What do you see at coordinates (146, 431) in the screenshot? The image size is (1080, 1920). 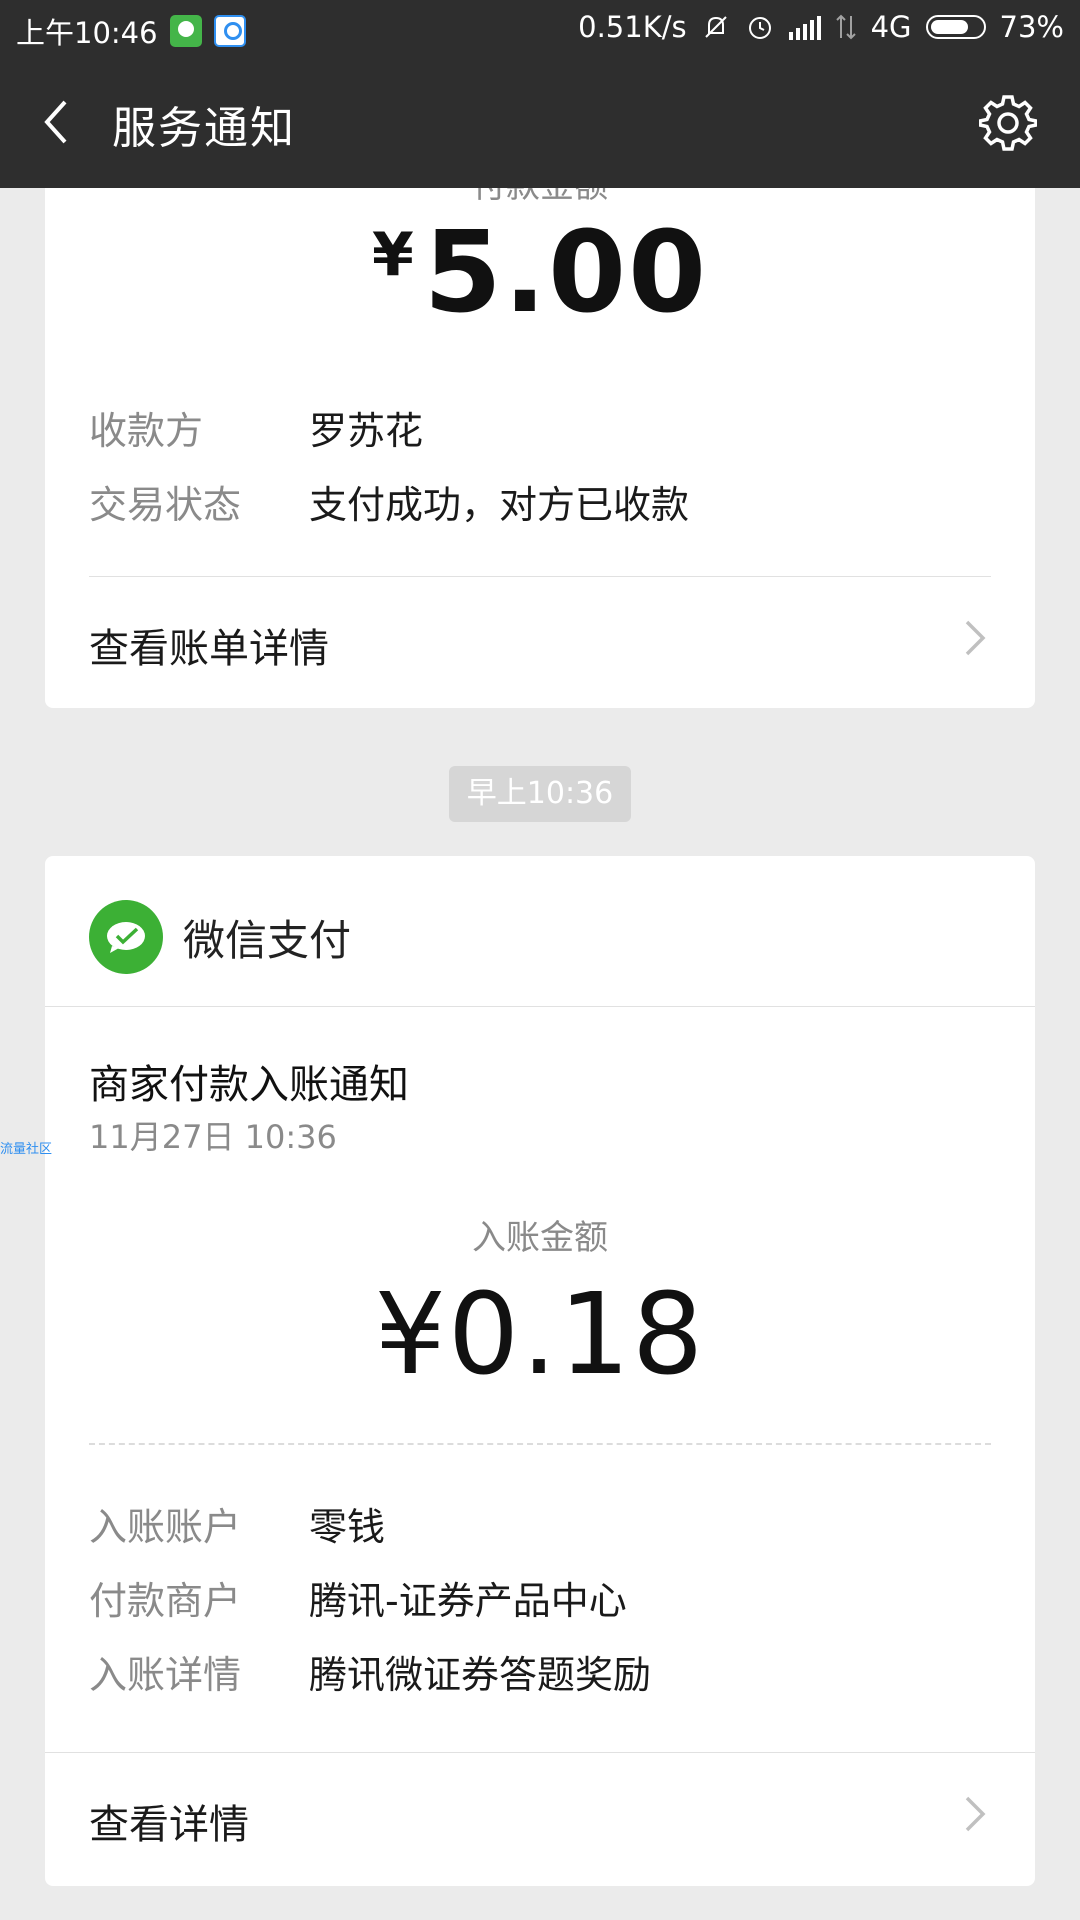 I see `detail-key: 收款方` at bounding box center [146, 431].